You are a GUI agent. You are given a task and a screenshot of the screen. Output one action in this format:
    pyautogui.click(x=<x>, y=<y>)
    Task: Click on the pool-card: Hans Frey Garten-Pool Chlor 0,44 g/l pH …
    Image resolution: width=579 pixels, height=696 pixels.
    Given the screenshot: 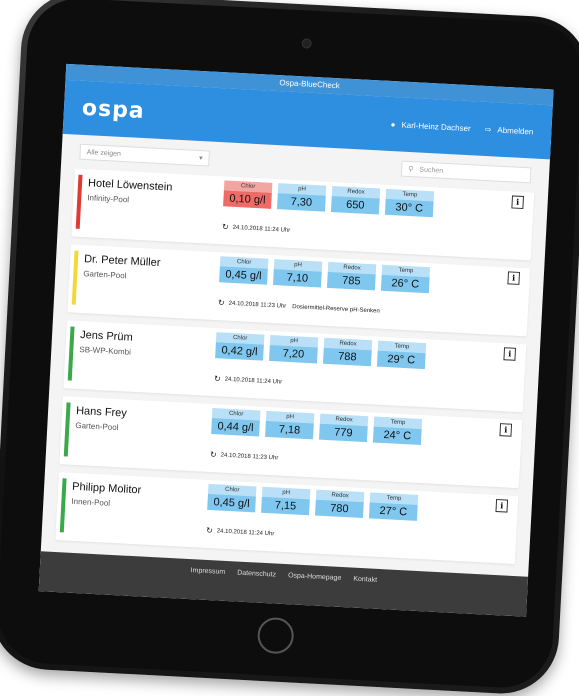 What is the action you would take?
    pyautogui.click(x=291, y=442)
    